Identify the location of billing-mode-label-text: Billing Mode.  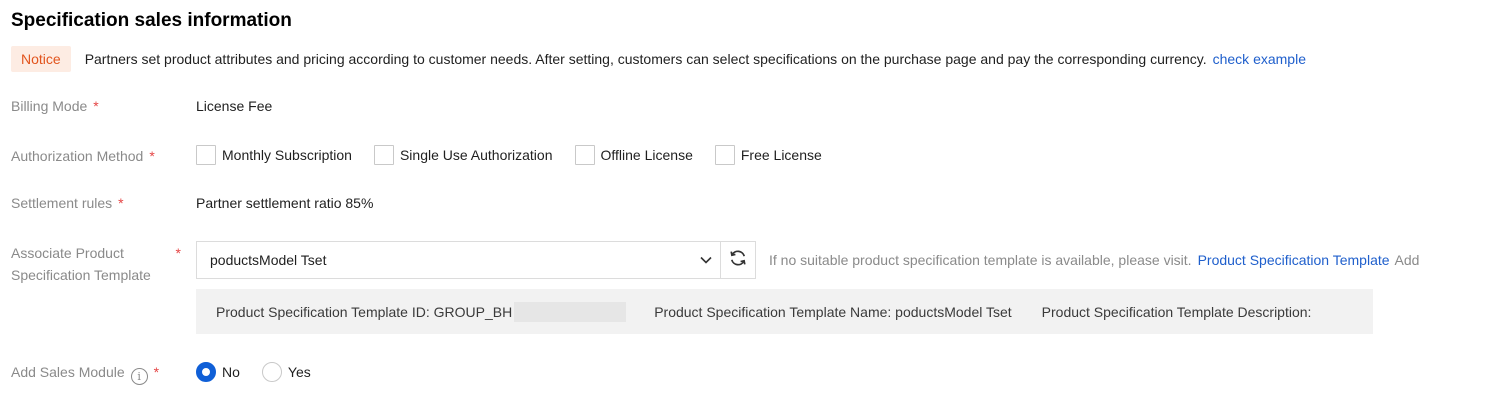
(49, 106).